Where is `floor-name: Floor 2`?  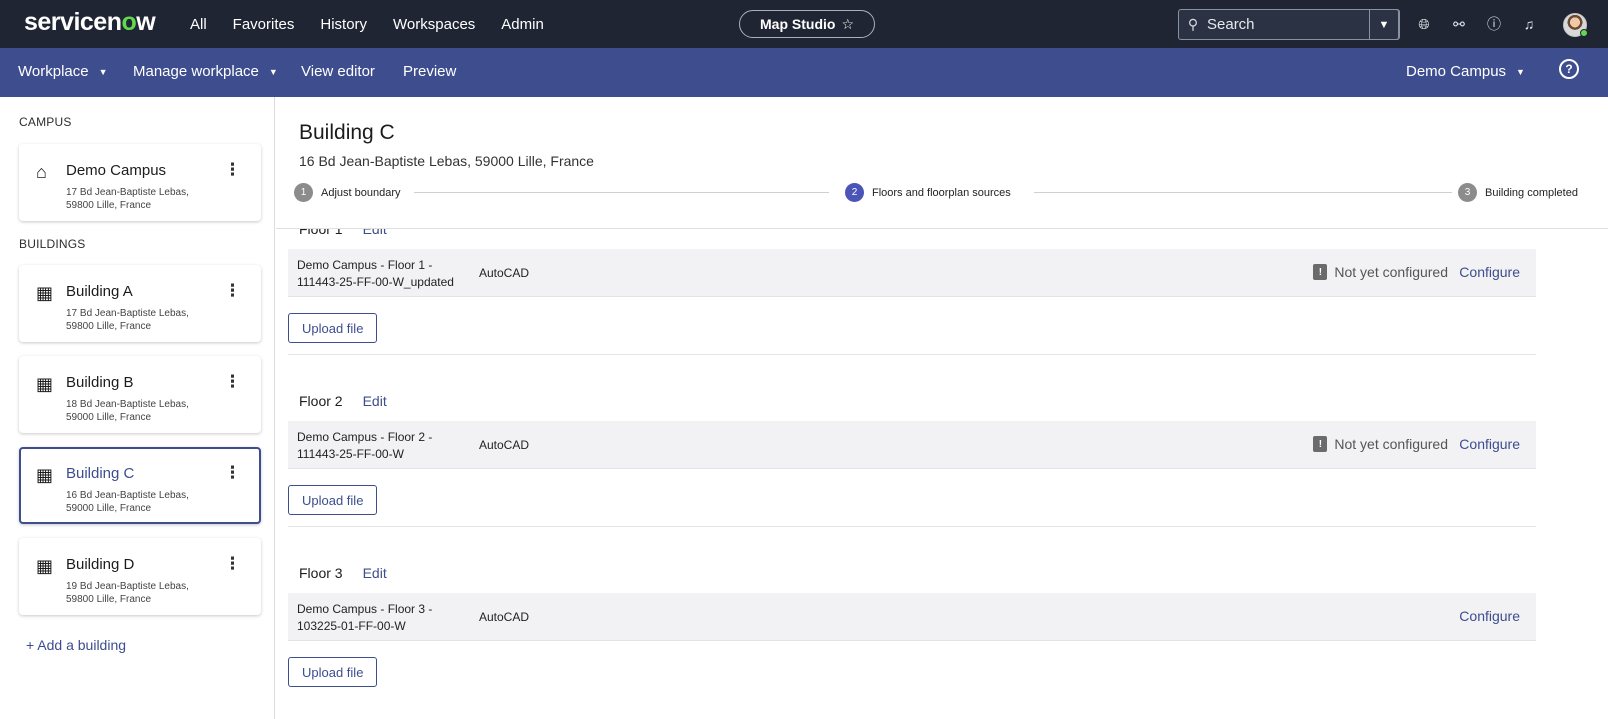 floor-name: Floor 2 is located at coordinates (321, 401).